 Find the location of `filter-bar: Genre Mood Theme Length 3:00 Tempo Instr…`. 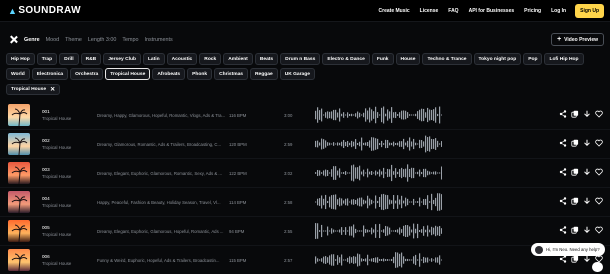

filter-bar: Genre Mood Theme Length 3:00 Tempo Instr… is located at coordinates (305, 41).